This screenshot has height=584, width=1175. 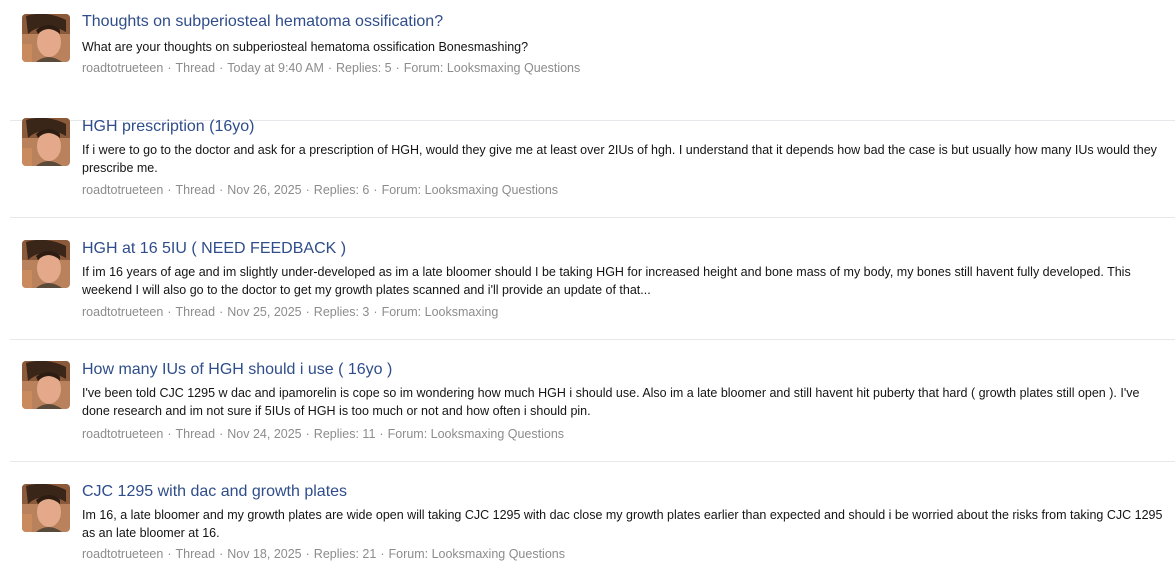 What do you see at coordinates (440, 312) in the screenshot?
I see `forum-link: Forum: Looksmaxing` at bounding box center [440, 312].